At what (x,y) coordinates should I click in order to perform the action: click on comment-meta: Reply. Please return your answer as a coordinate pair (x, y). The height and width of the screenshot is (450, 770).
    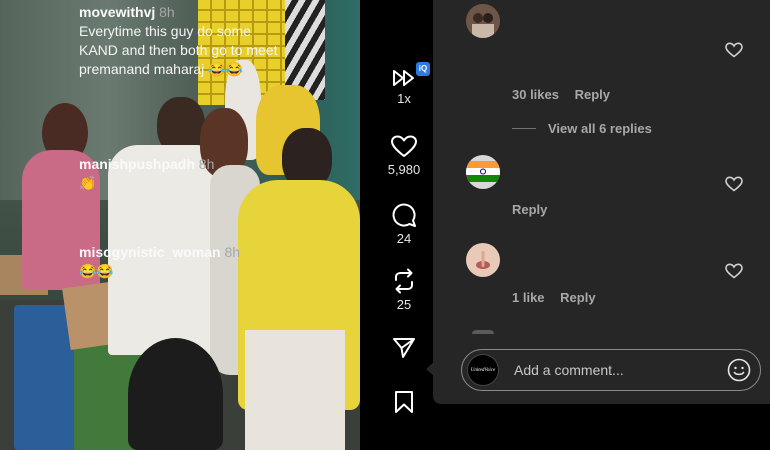
    Looking at the image, I should click on (535, 209).